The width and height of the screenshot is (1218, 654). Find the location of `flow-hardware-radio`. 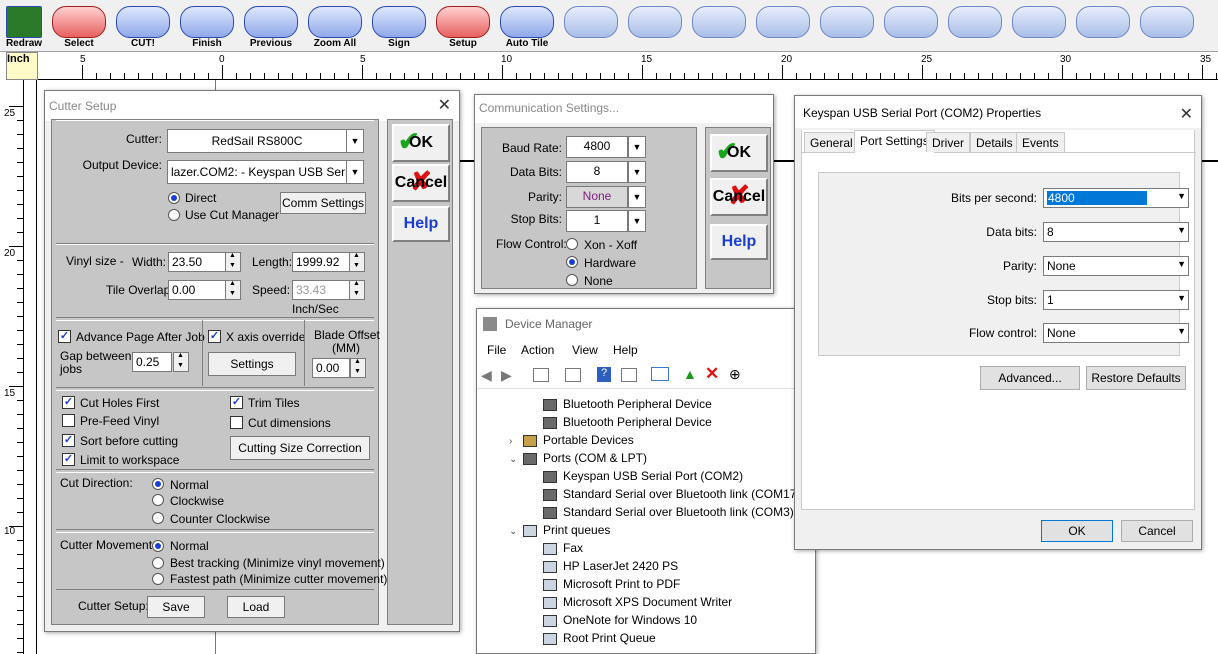

flow-hardware-radio is located at coordinates (572, 262).